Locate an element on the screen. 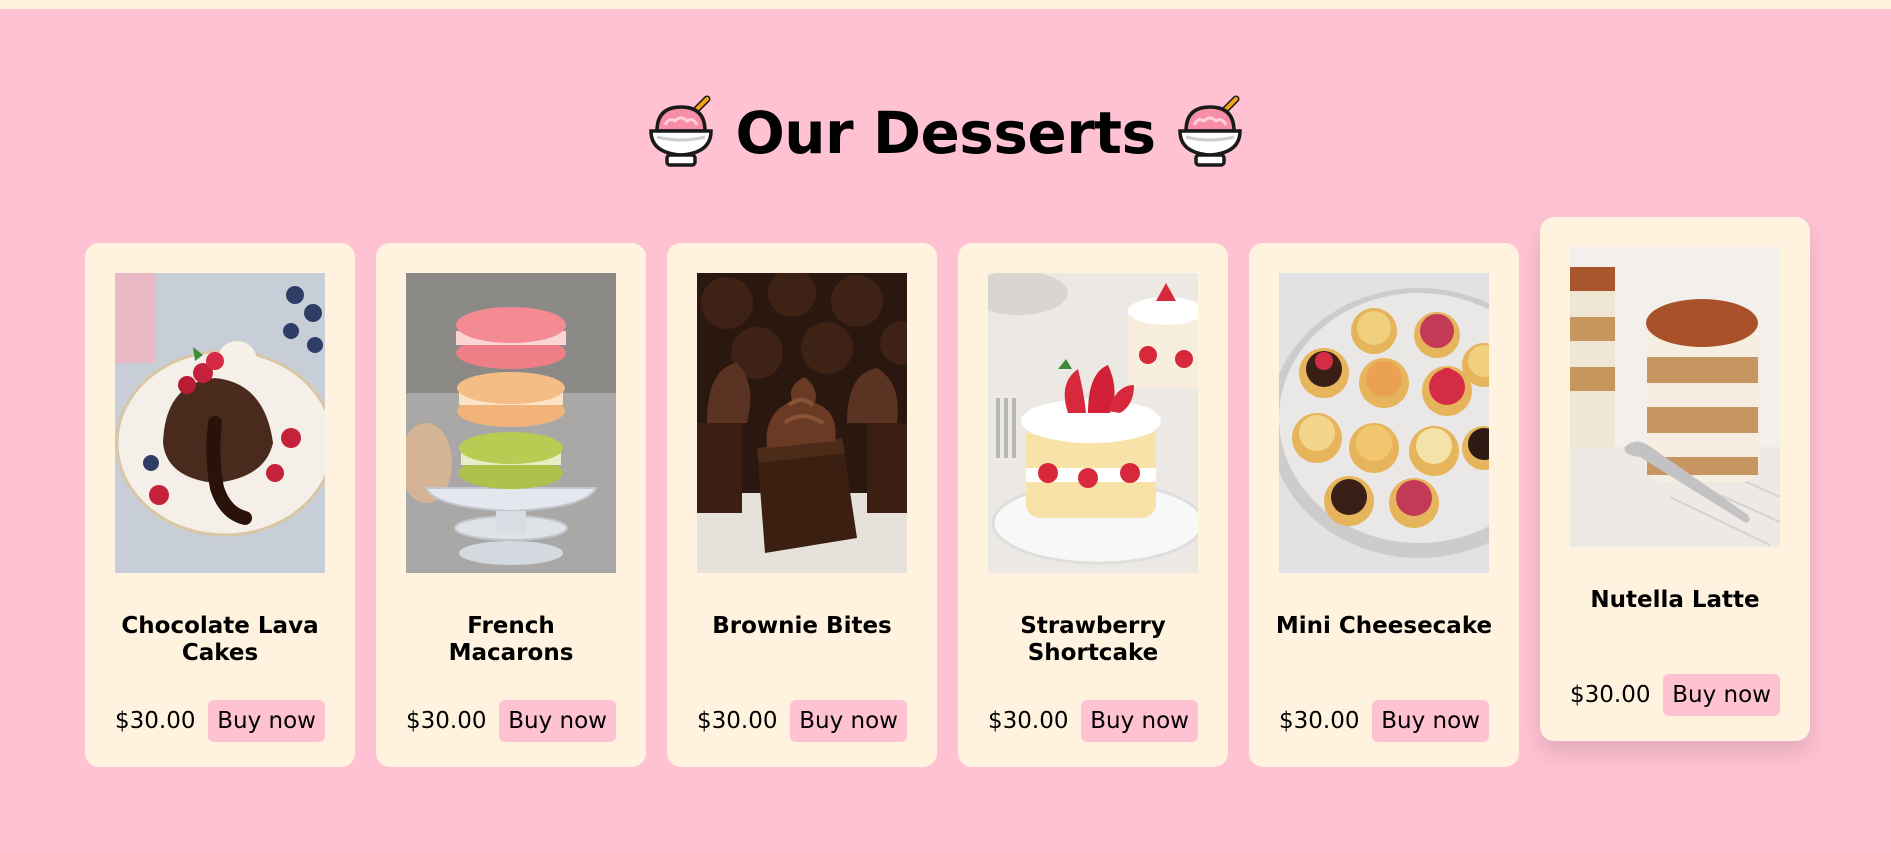  product-name: Mini Cheesecake is located at coordinates (1384, 626).